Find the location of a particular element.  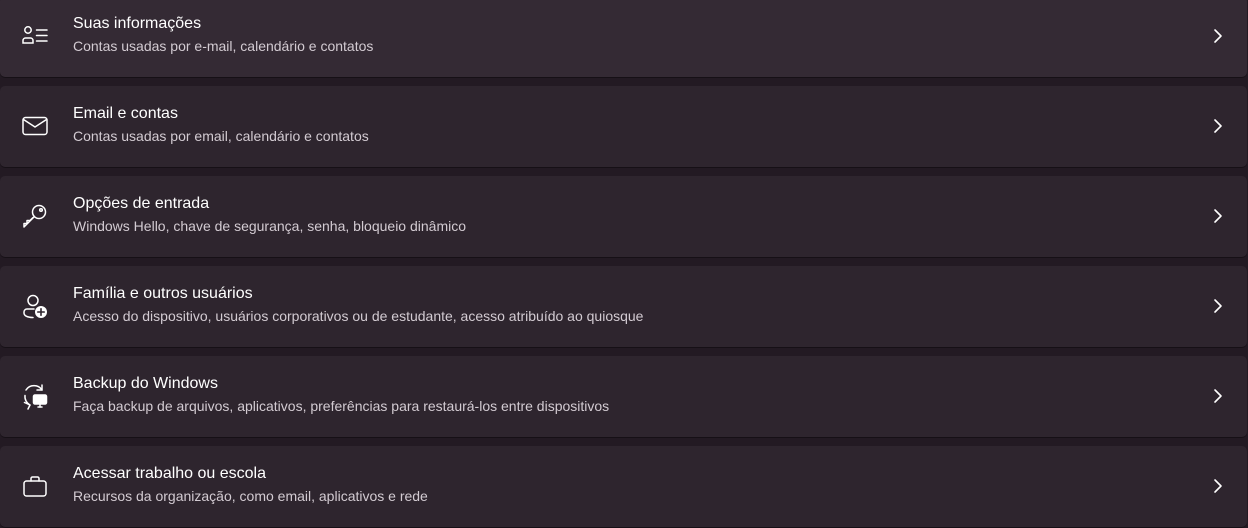

settings-item-title: Backup do Windows is located at coordinates (145, 383).